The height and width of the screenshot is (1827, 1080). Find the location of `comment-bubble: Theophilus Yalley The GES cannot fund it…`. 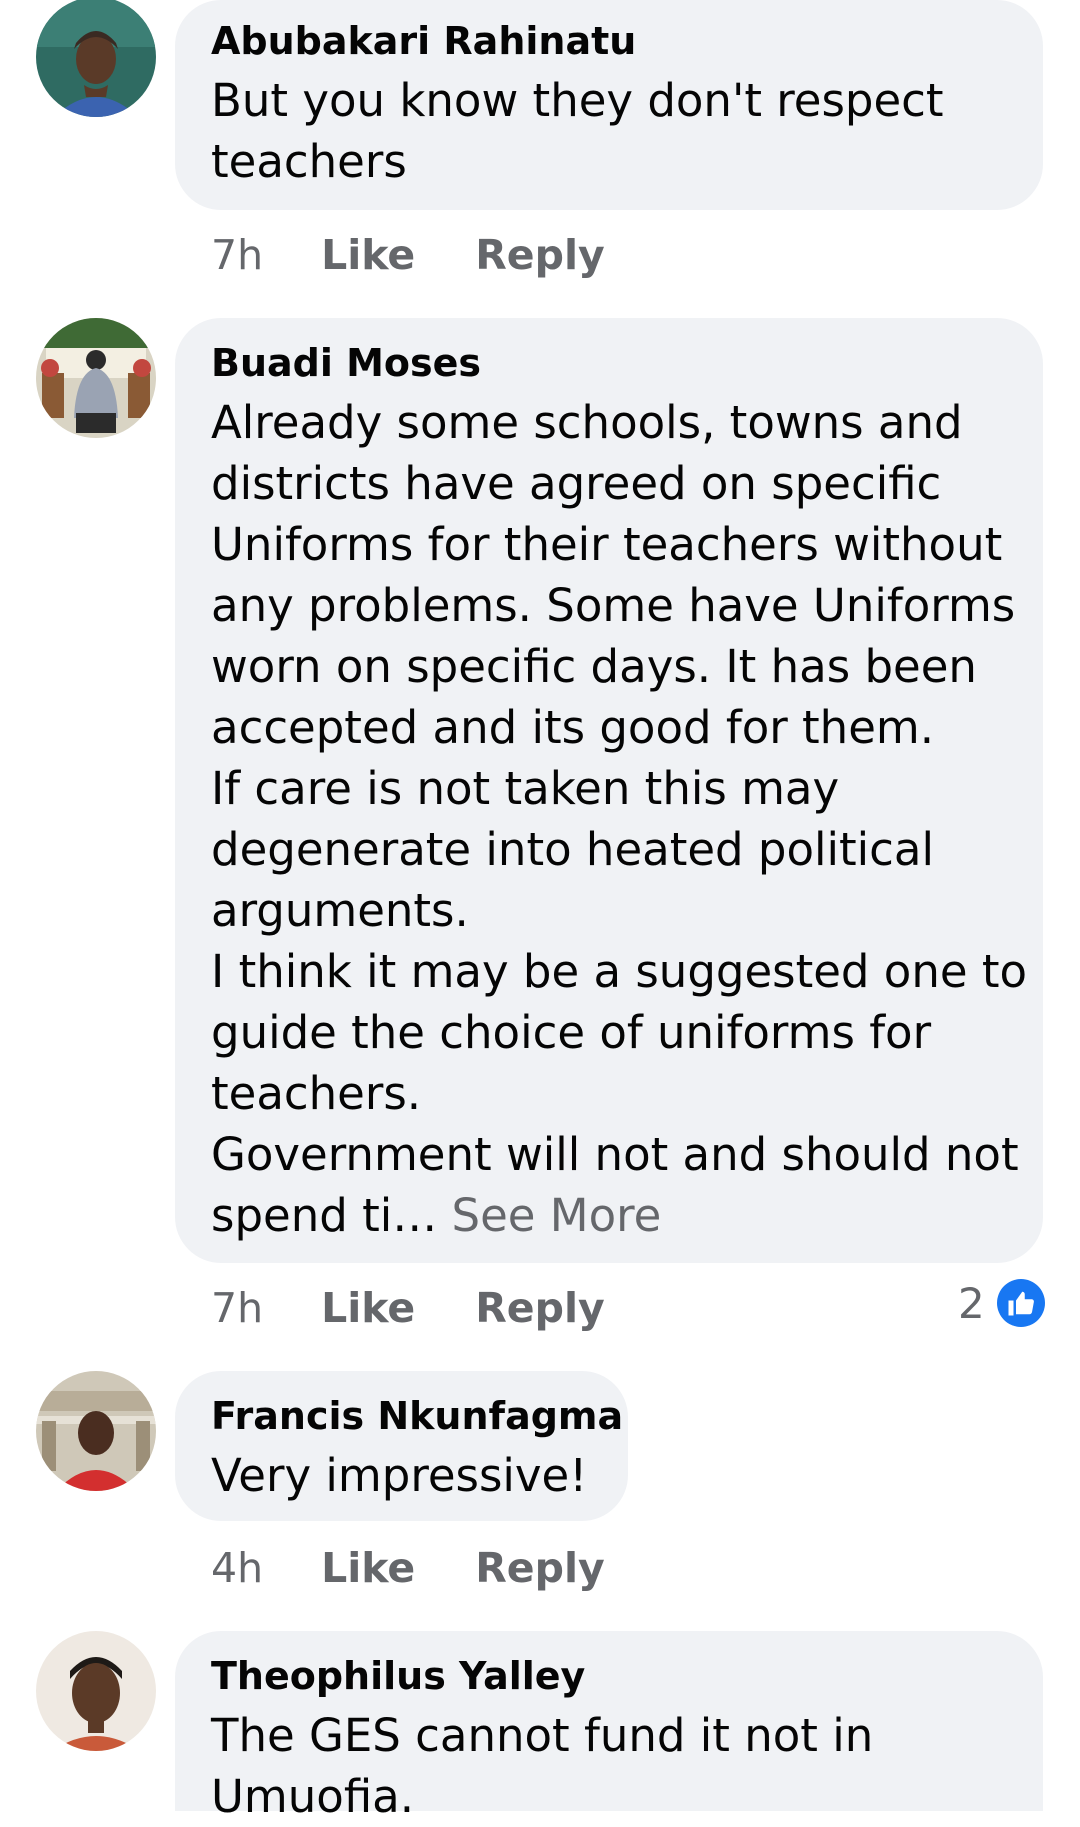

comment-bubble: Theophilus Yalley The GES cannot fund it… is located at coordinates (609, 1727).